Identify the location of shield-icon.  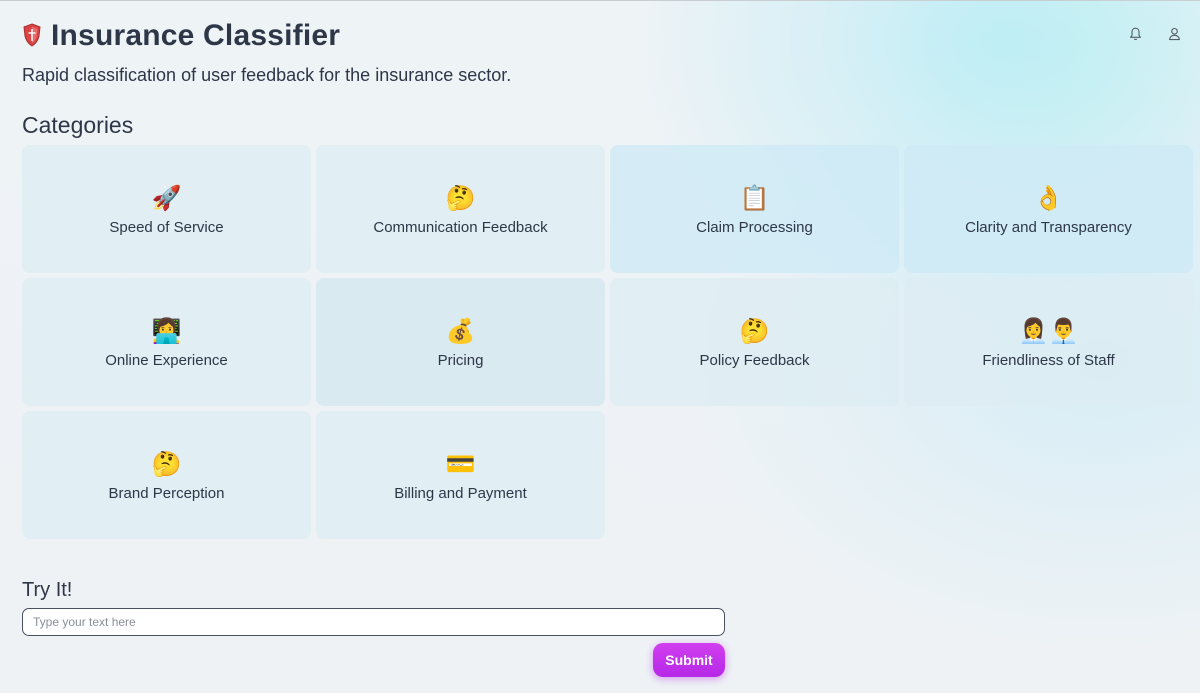
(36, 36).